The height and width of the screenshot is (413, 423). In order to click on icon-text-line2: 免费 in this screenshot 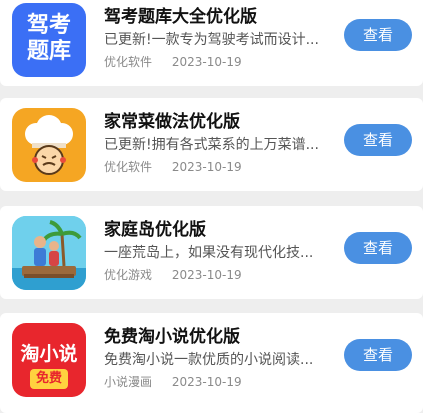, I will do `click(49, 379)`.